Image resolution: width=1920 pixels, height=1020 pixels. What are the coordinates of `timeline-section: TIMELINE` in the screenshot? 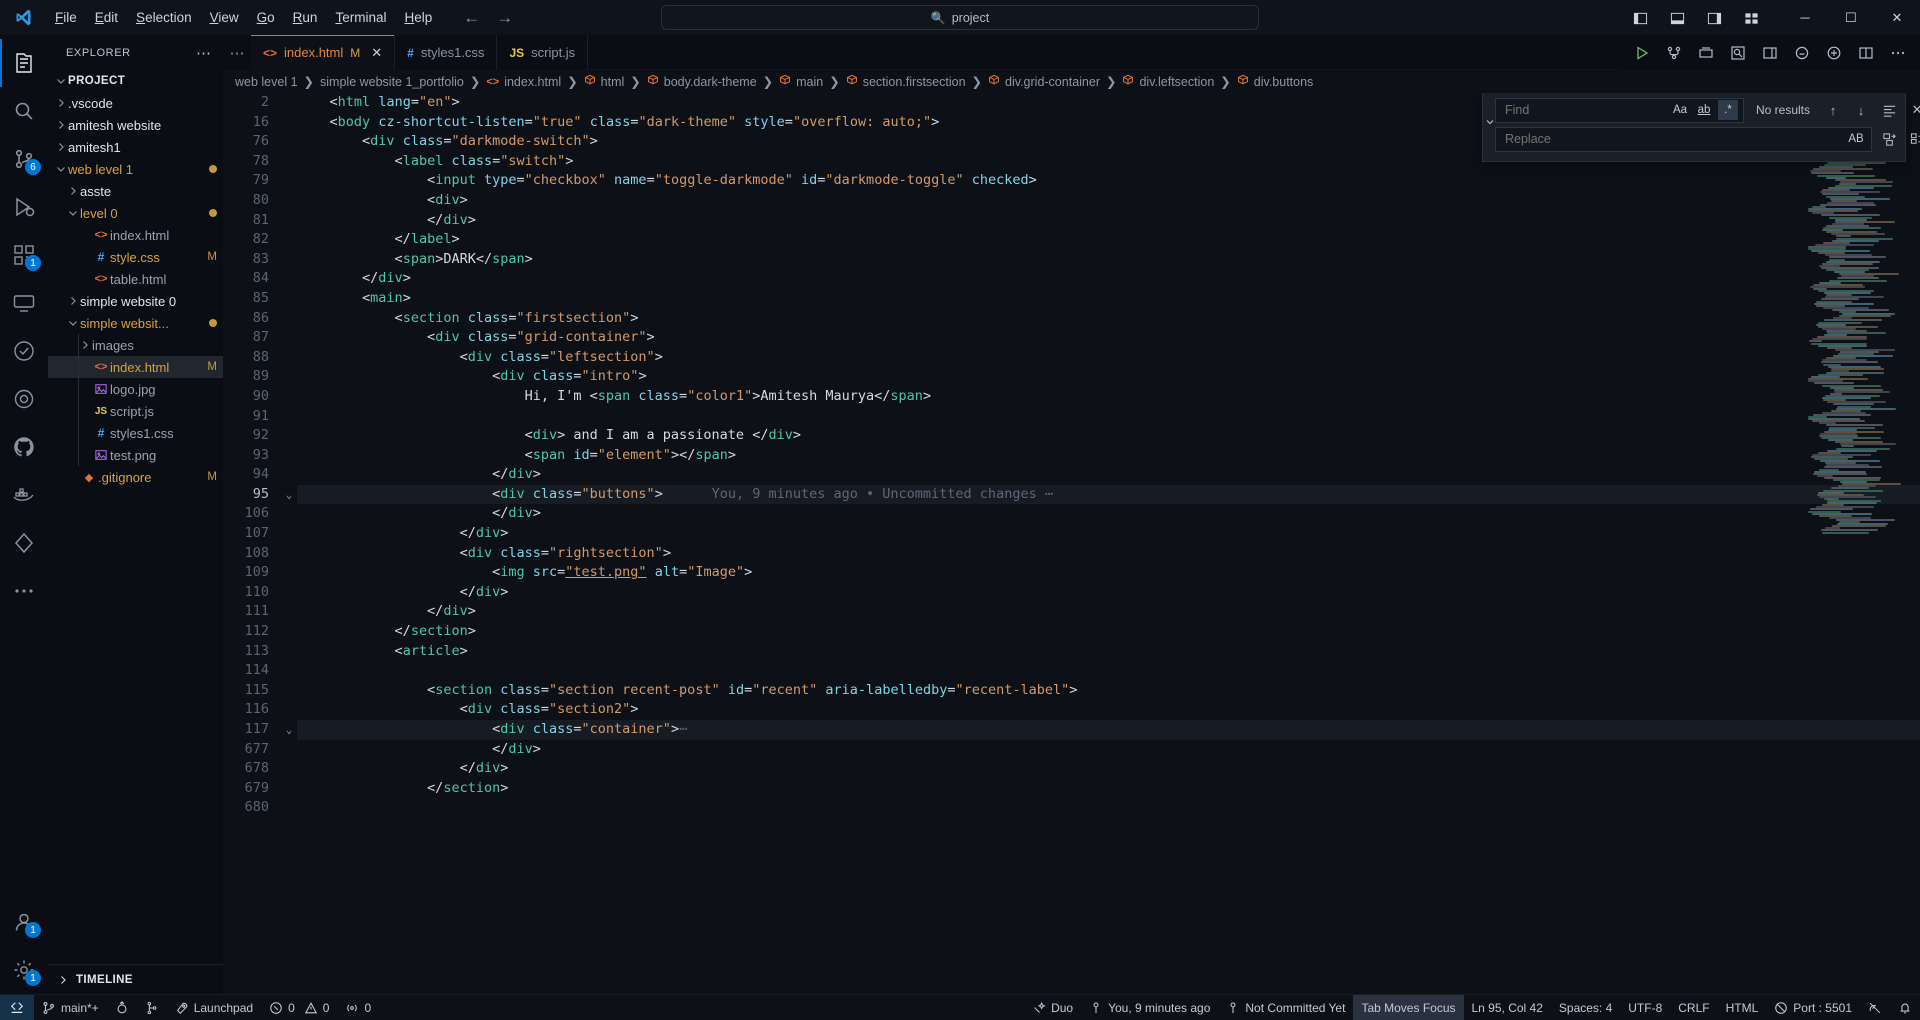 It's located at (135, 979).